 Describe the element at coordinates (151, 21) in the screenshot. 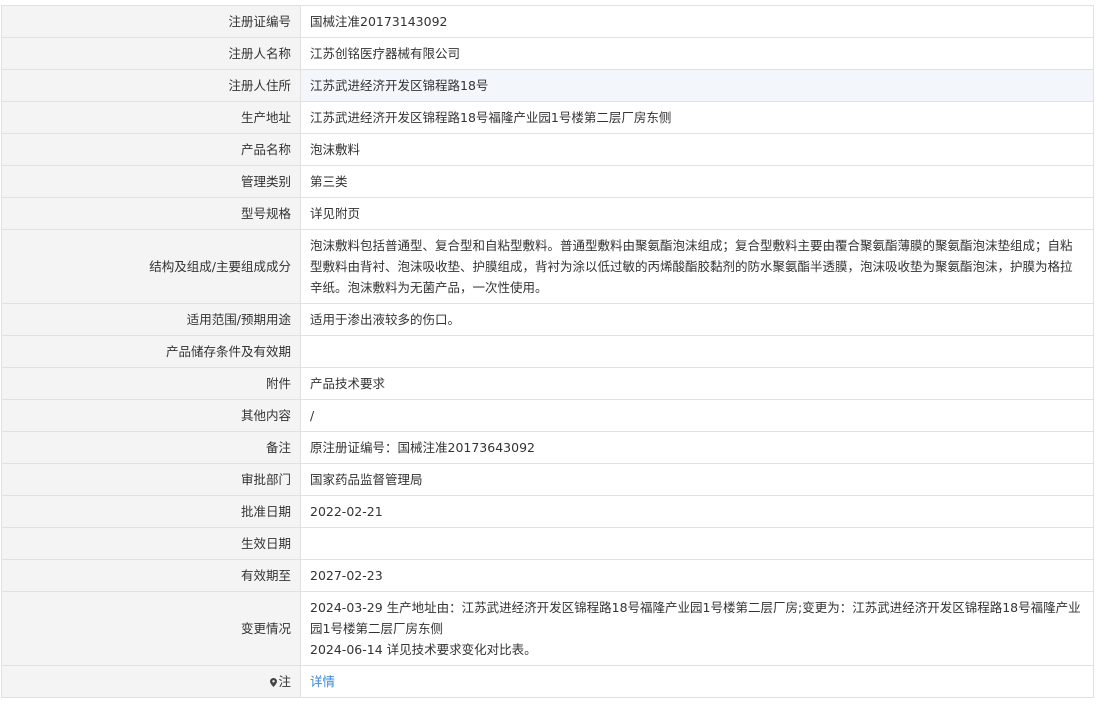

I see `row-label: 注册证编号` at that location.